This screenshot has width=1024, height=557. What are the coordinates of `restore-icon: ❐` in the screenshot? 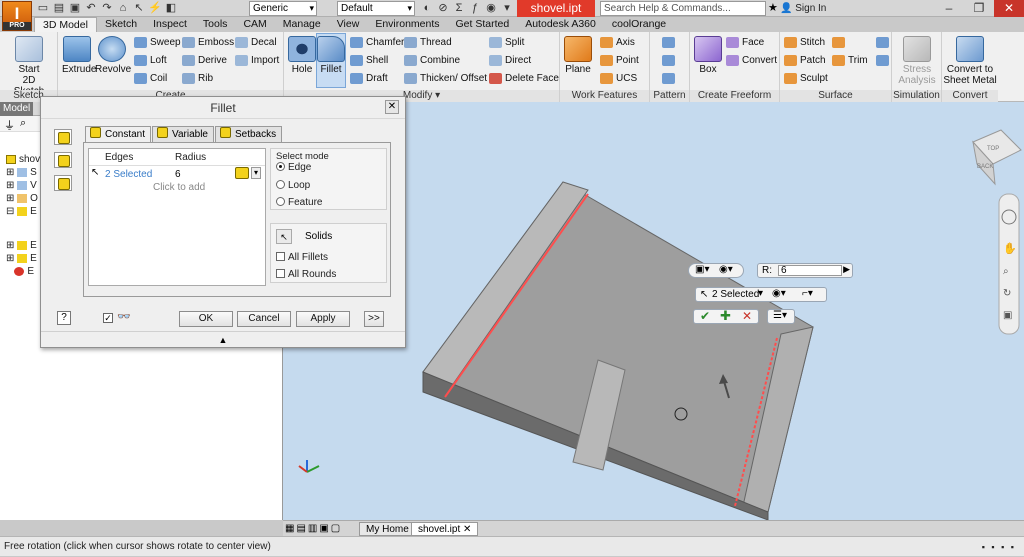 It's located at (979, 8).